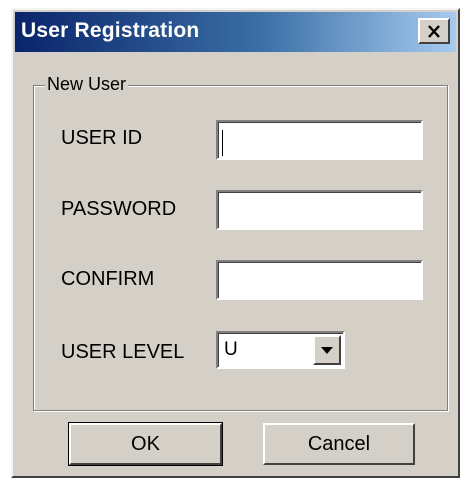  I want to click on user-level-value: U, so click(231, 349).